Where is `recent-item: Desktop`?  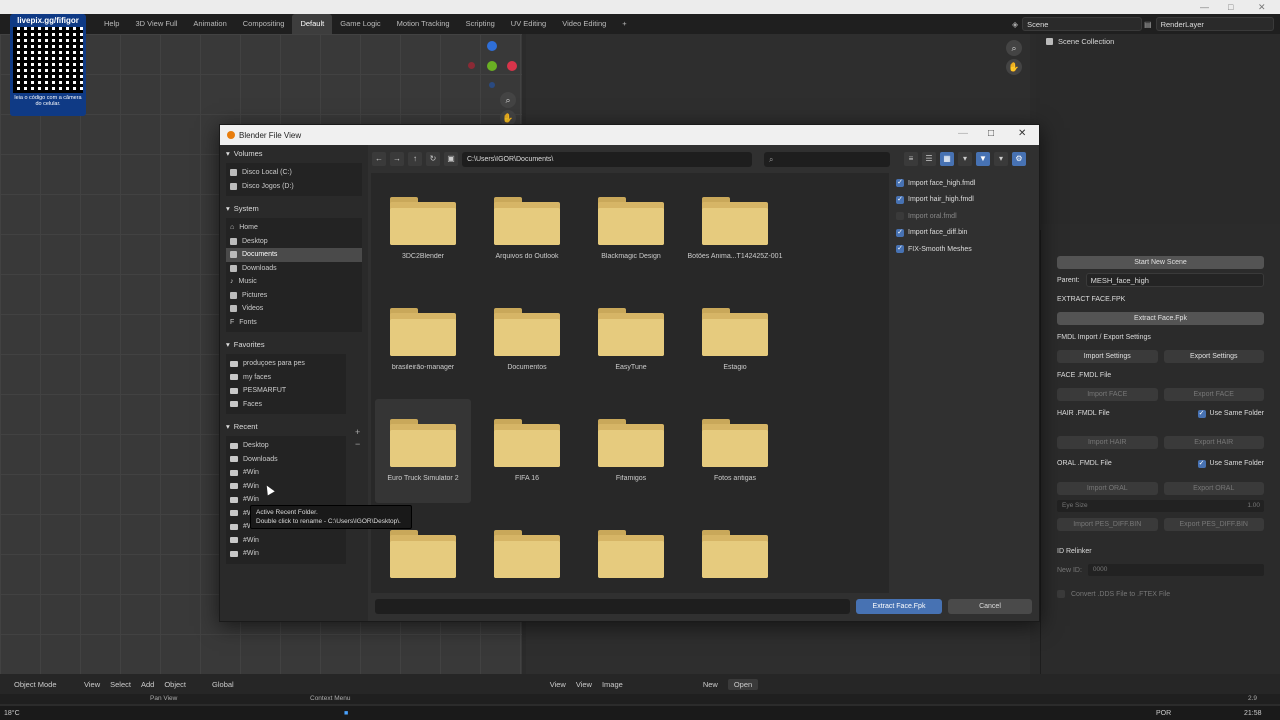 recent-item: Desktop is located at coordinates (286, 446).